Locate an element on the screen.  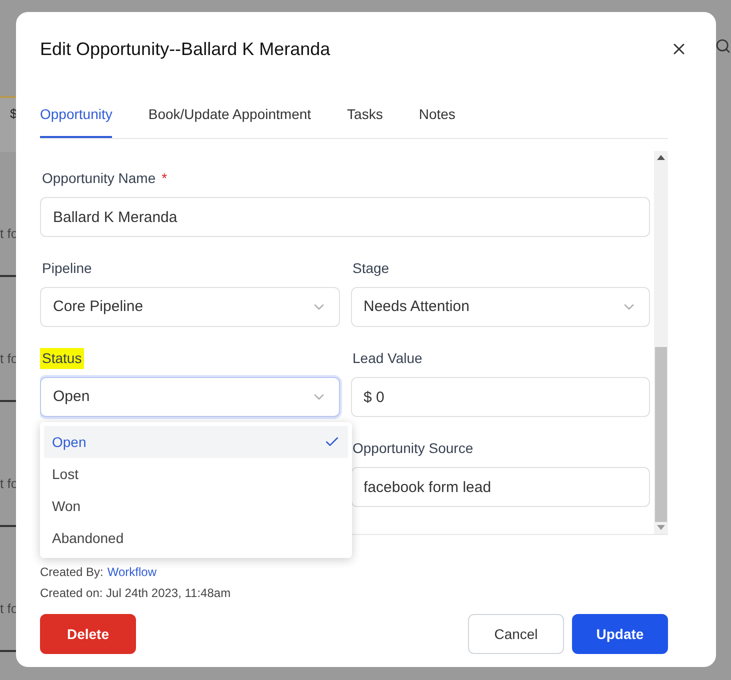
dropdown-option: Lost is located at coordinates (196, 474).